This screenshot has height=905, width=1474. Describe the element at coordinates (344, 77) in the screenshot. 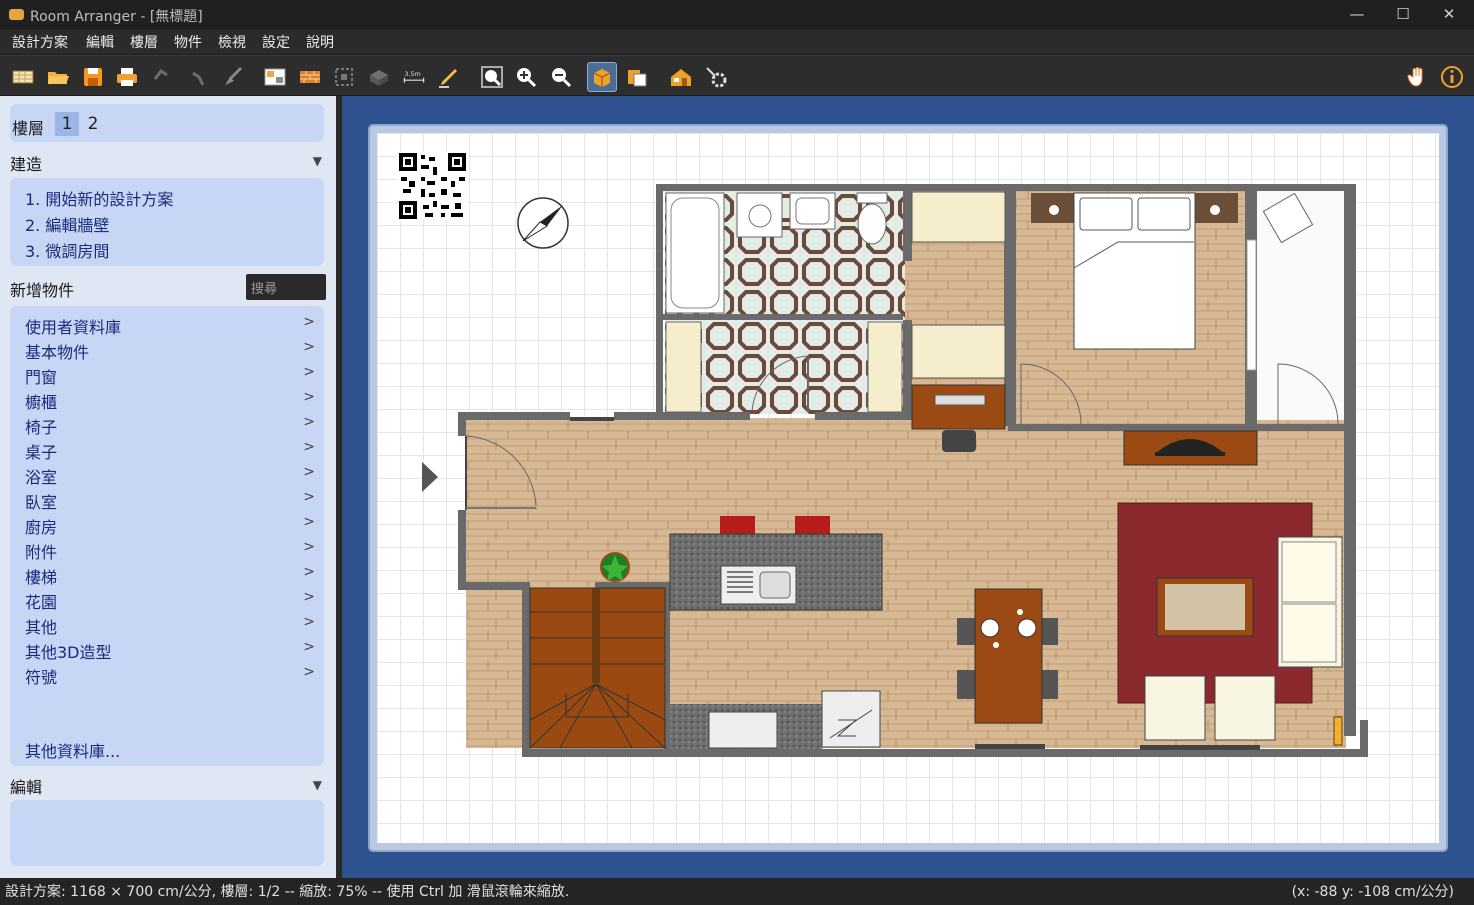

I see `select-icon` at that location.